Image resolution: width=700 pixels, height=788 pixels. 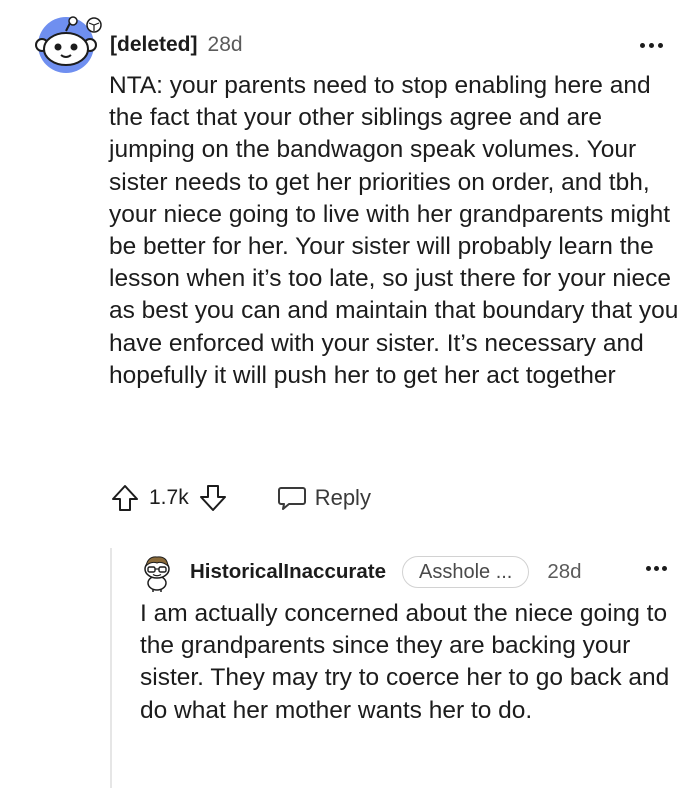 I want to click on reply-label: Reply, so click(x=342, y=497).